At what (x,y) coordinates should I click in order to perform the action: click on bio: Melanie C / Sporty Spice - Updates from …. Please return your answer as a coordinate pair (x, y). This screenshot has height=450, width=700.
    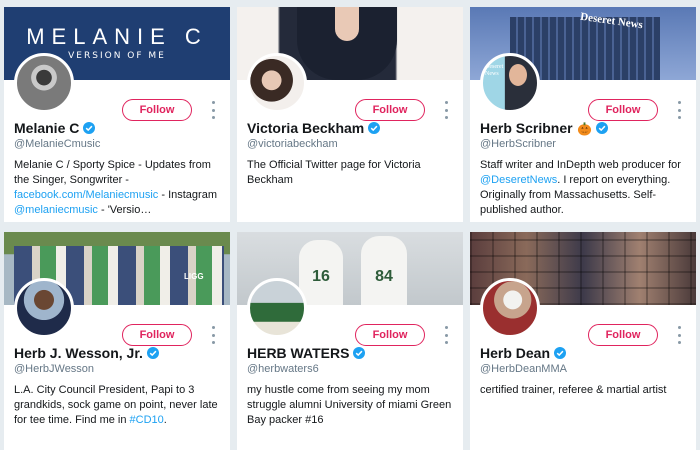
    Looking at the image, I should click on (118, 188).